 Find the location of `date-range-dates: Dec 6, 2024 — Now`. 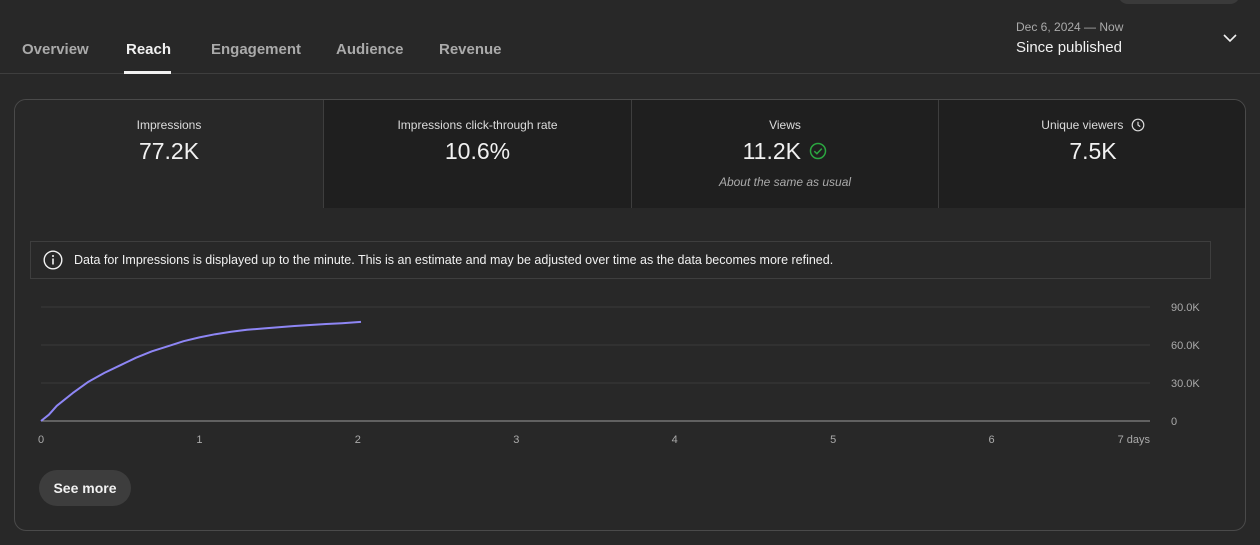

date-range-dates: Dec 6, 2024 — Now is located at coordinates (1070, 27).